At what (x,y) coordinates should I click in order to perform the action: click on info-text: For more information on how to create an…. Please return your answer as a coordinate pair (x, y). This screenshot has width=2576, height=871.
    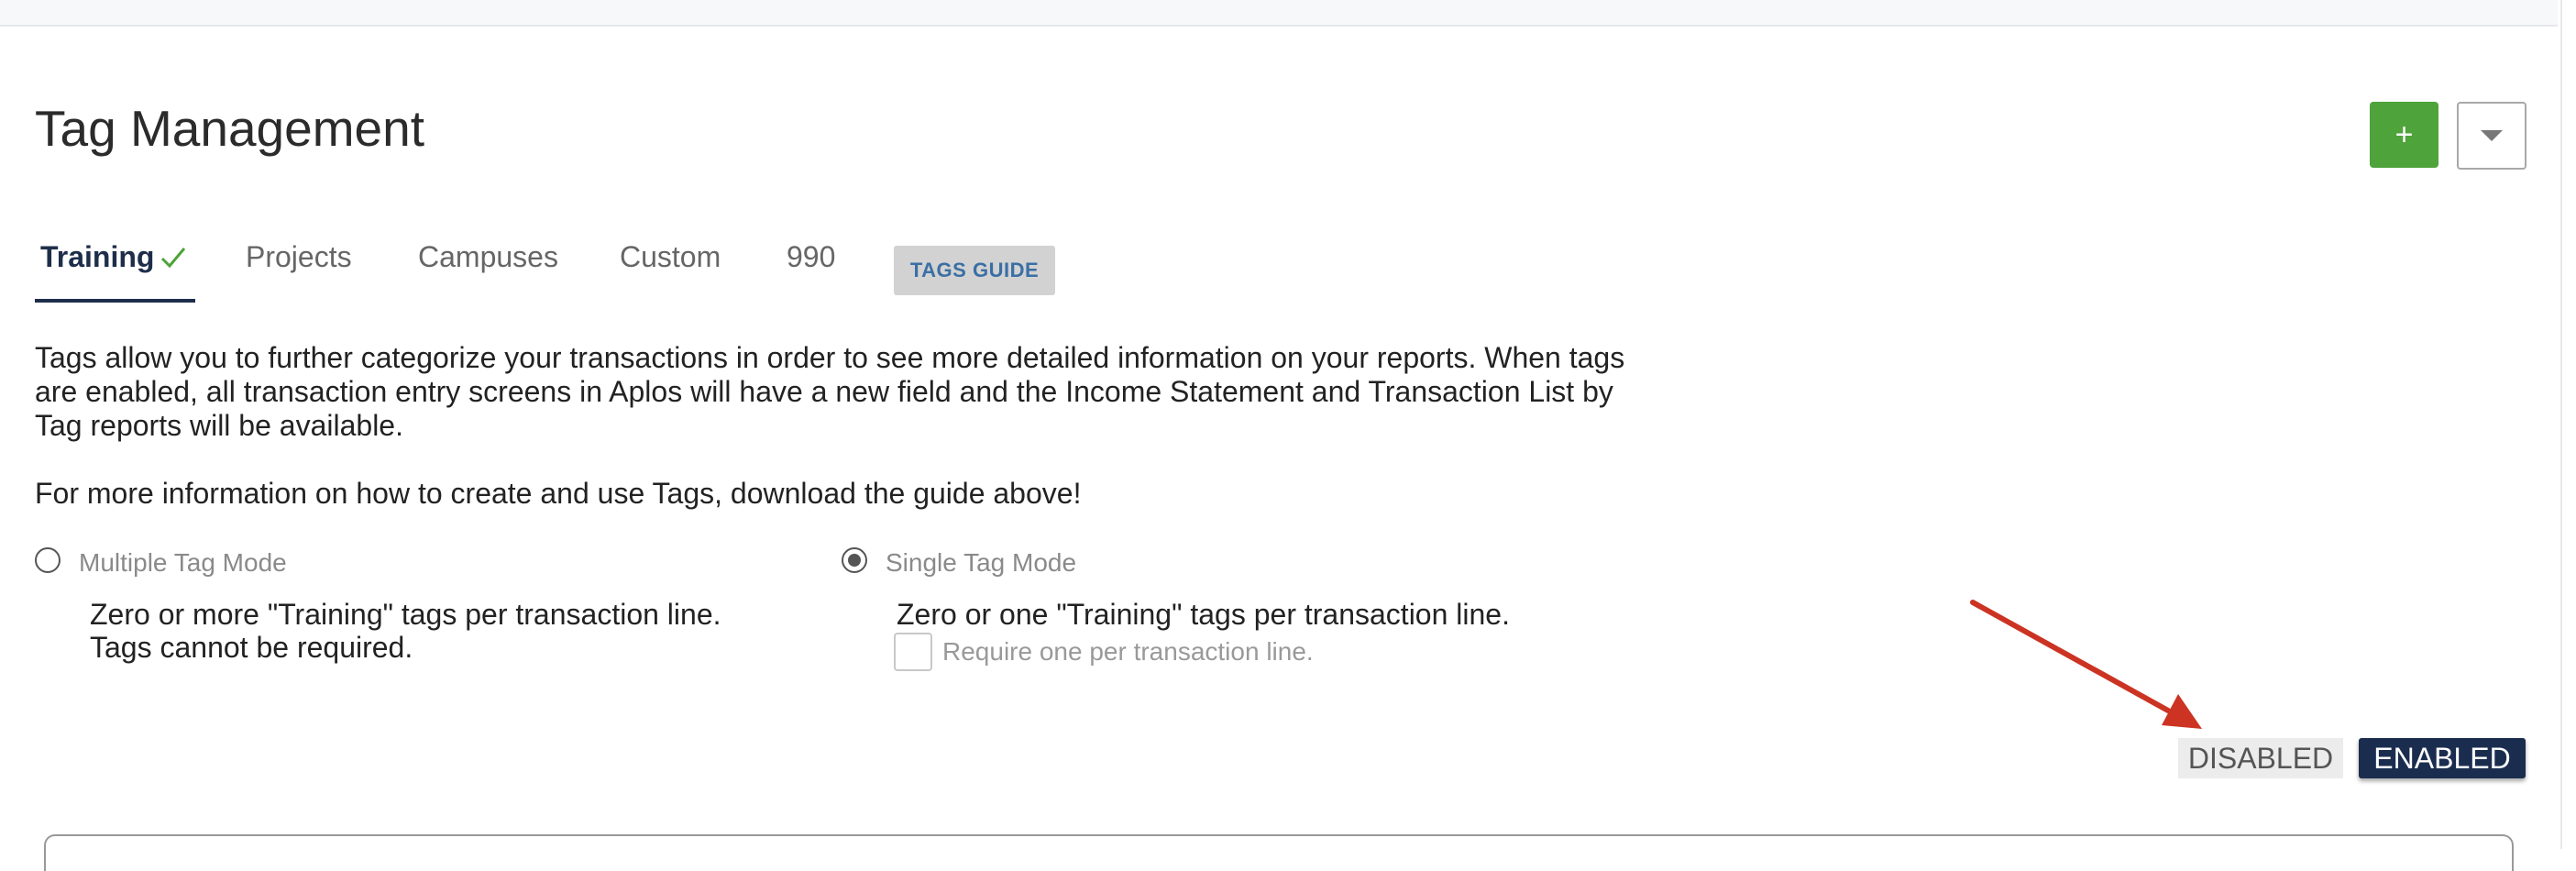
    Looking at the image, I should click on (558, 493).